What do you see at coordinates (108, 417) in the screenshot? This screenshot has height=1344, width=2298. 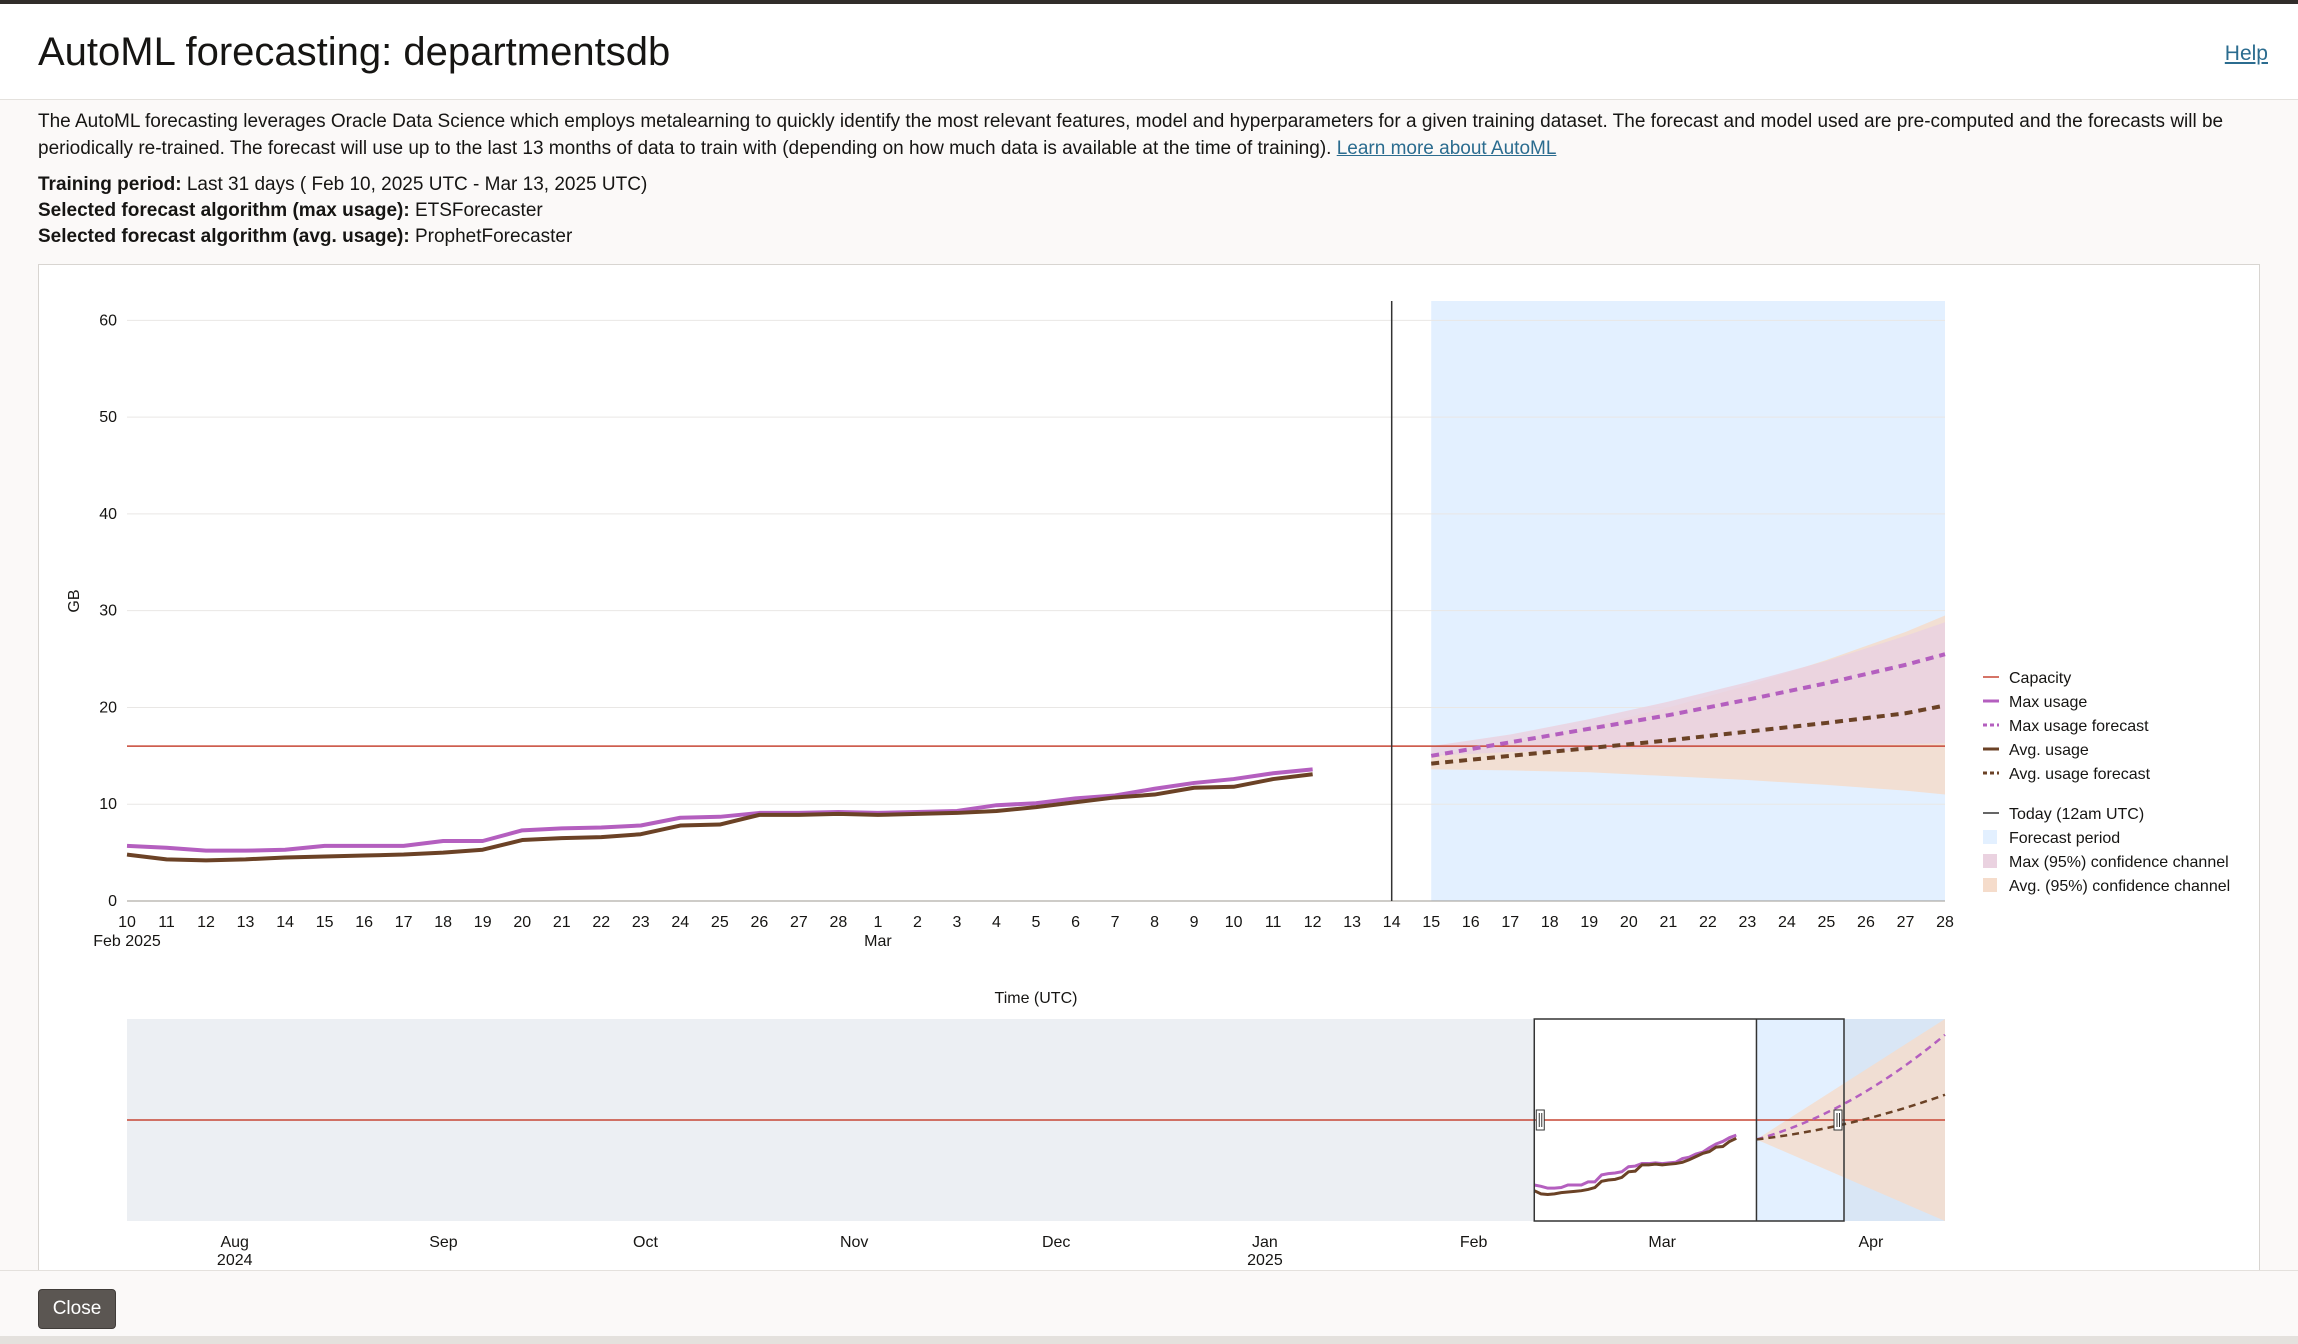 I see `y-tick-label: 50` at bounding box center [108, 417].